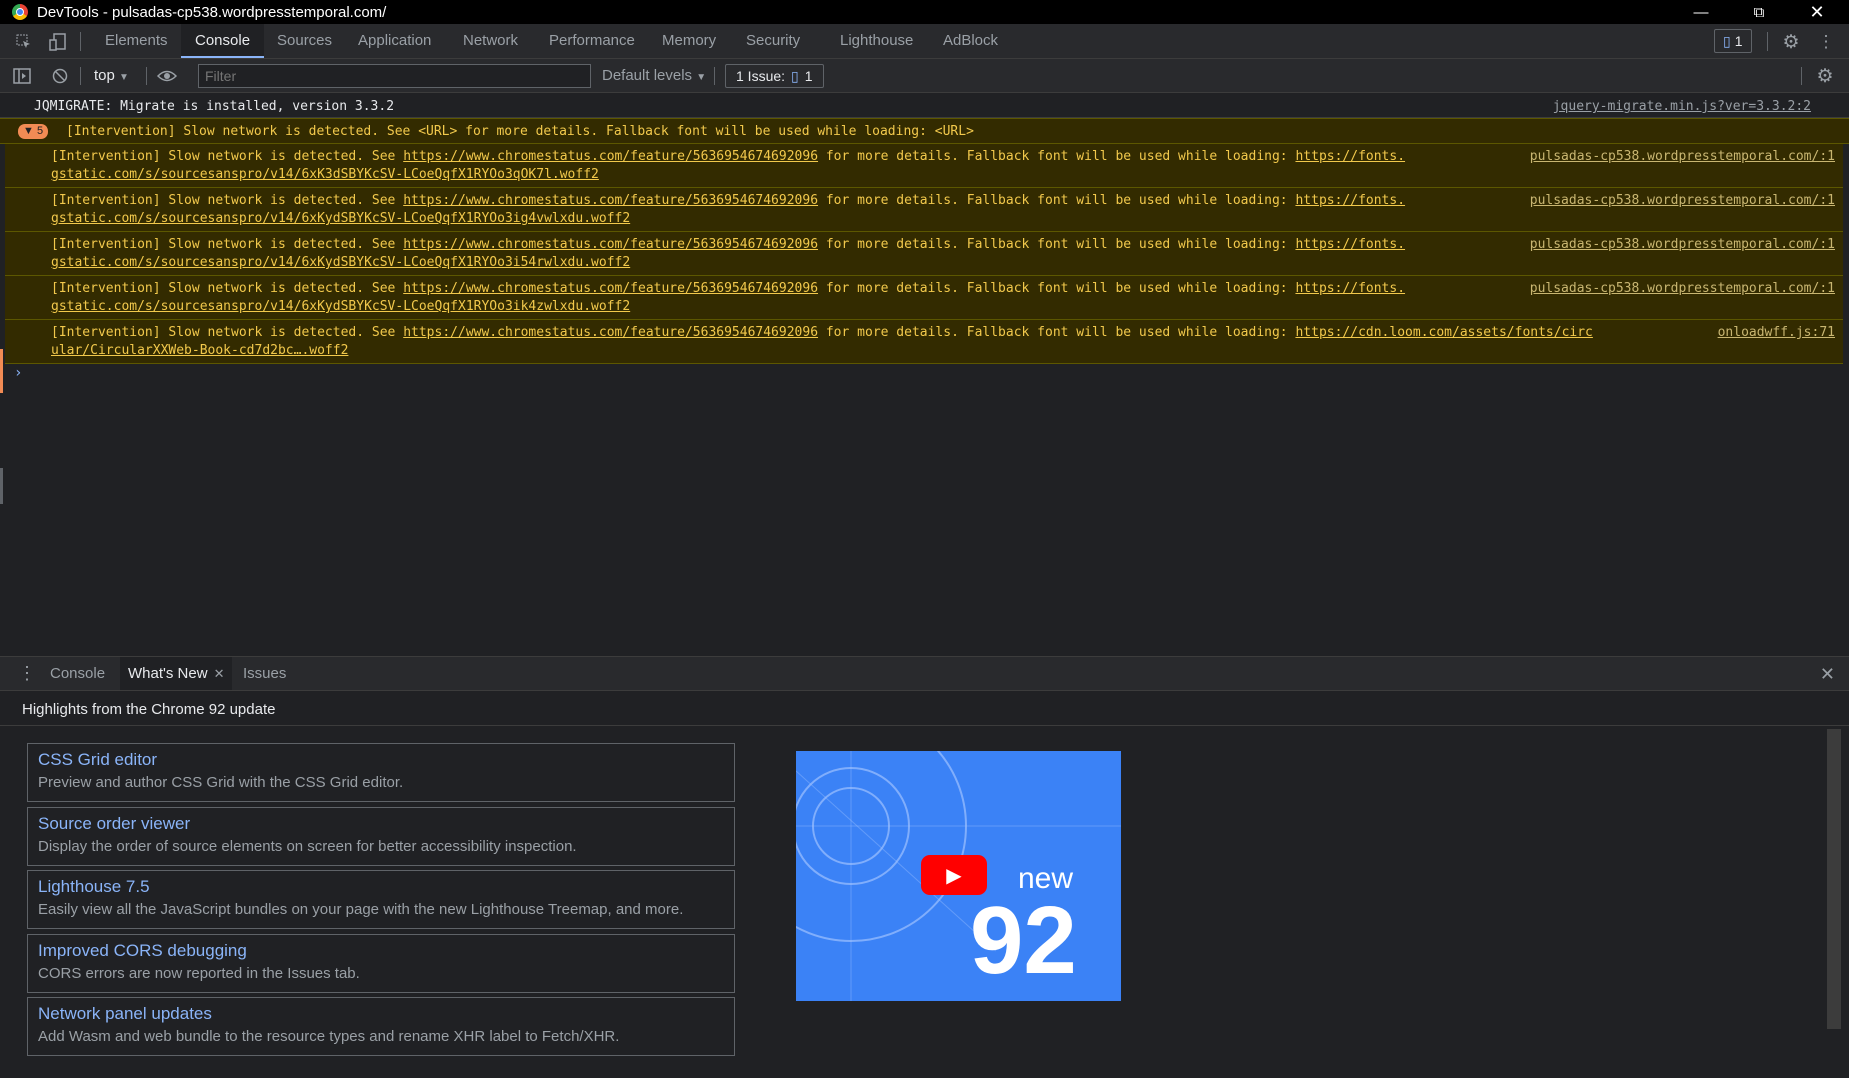  I want to click on tab-memory: Memory, so click(689, 41).